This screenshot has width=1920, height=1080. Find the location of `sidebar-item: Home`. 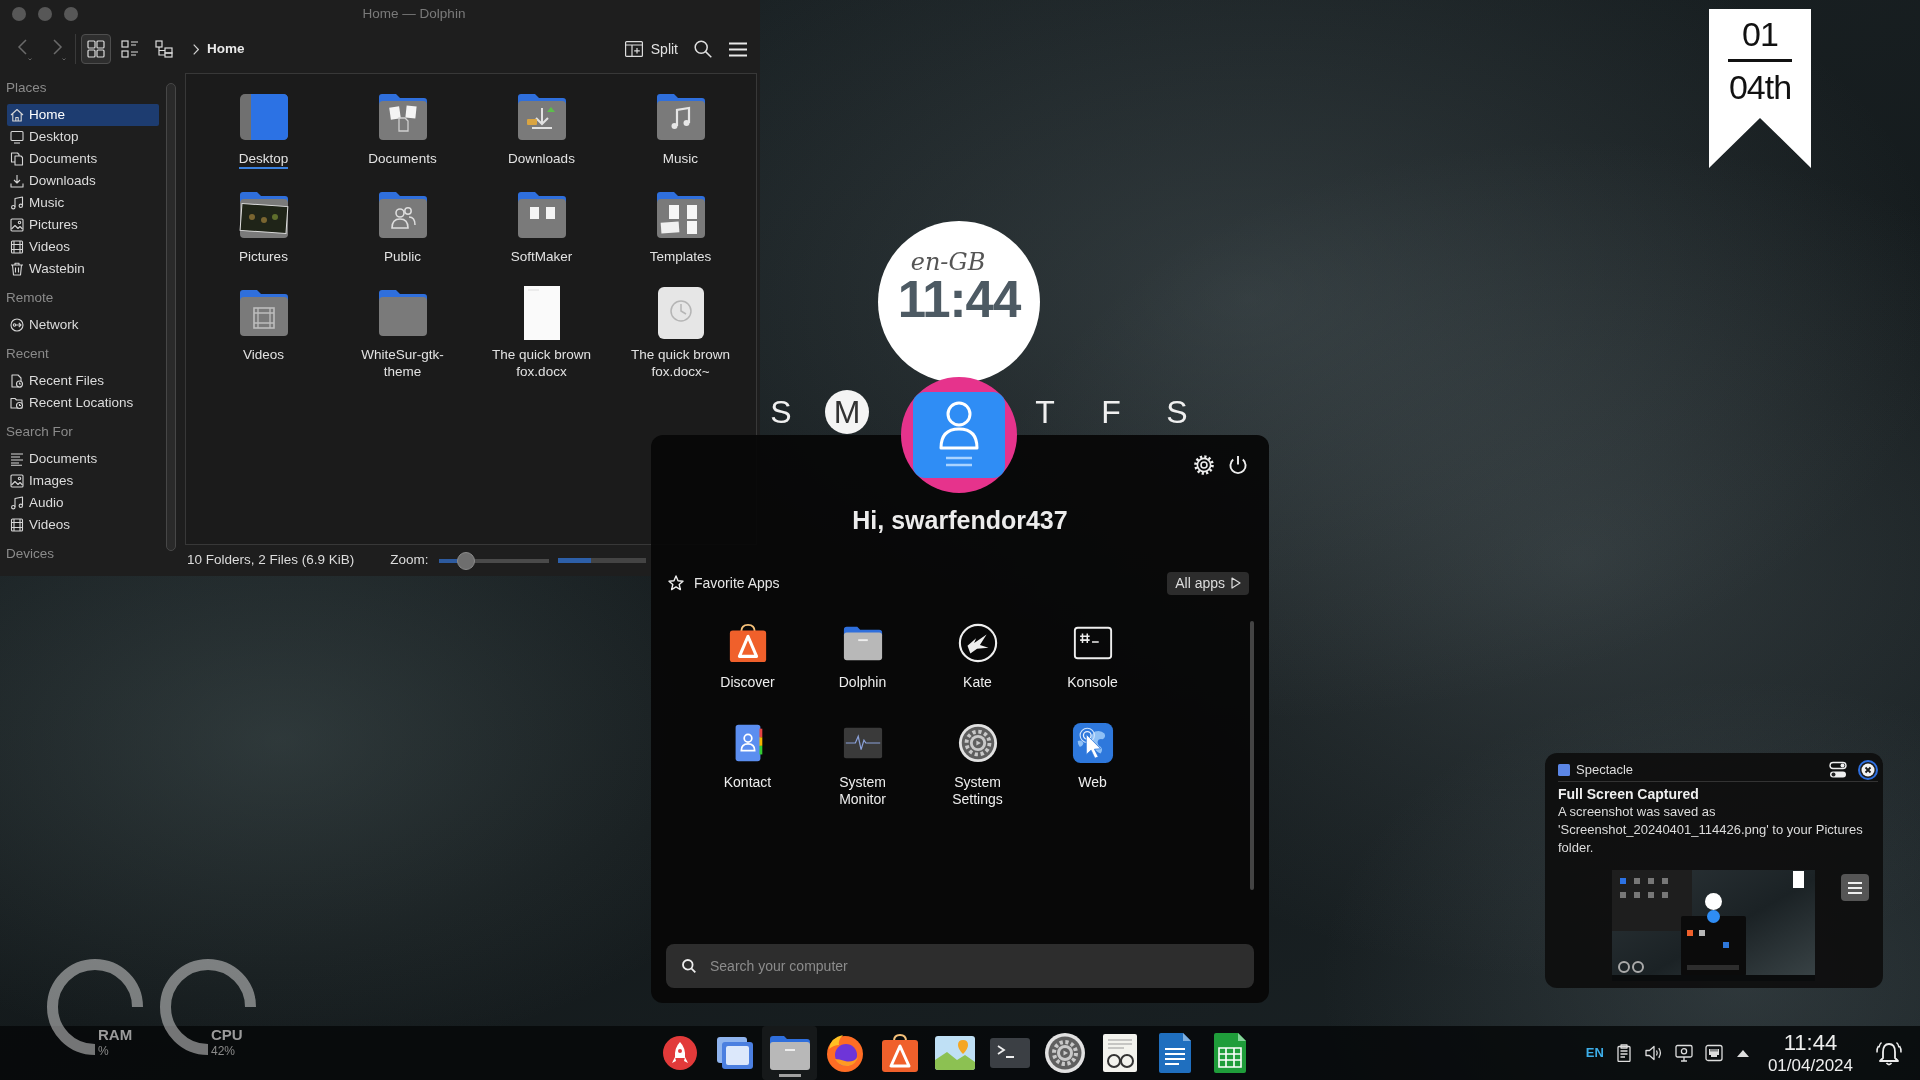

sidebar-item: Home is located at coordinates (83, 115).